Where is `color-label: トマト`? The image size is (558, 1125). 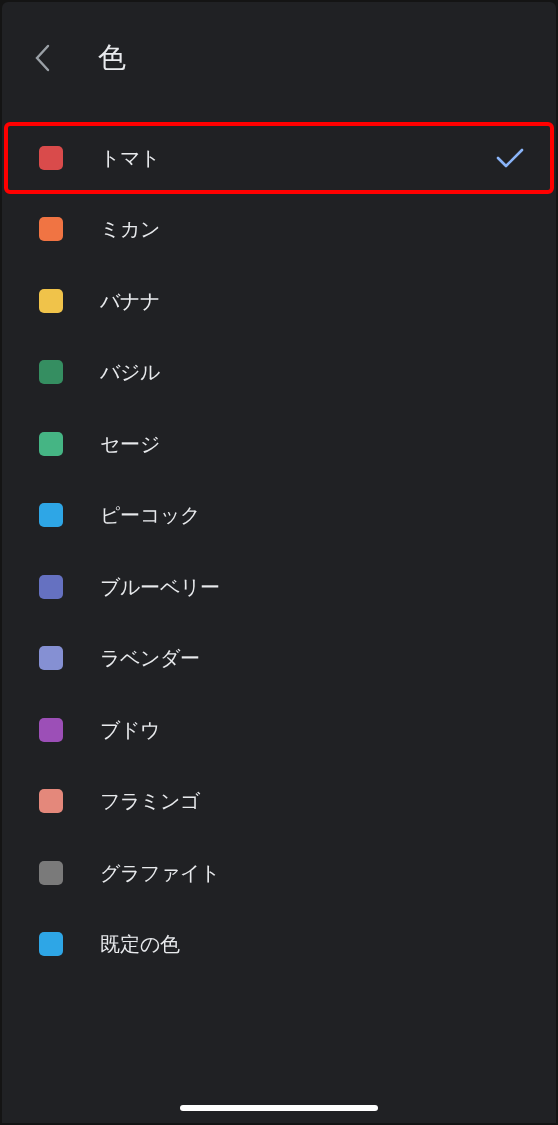 color-label: トマト is located at coordinates (130, 158).